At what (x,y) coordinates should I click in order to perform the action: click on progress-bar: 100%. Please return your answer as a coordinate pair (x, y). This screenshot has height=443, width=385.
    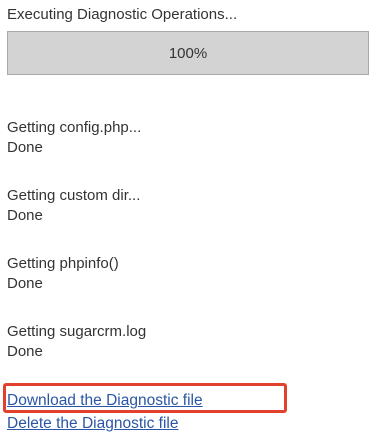
    Looking at the image, I should click on (188, 53).